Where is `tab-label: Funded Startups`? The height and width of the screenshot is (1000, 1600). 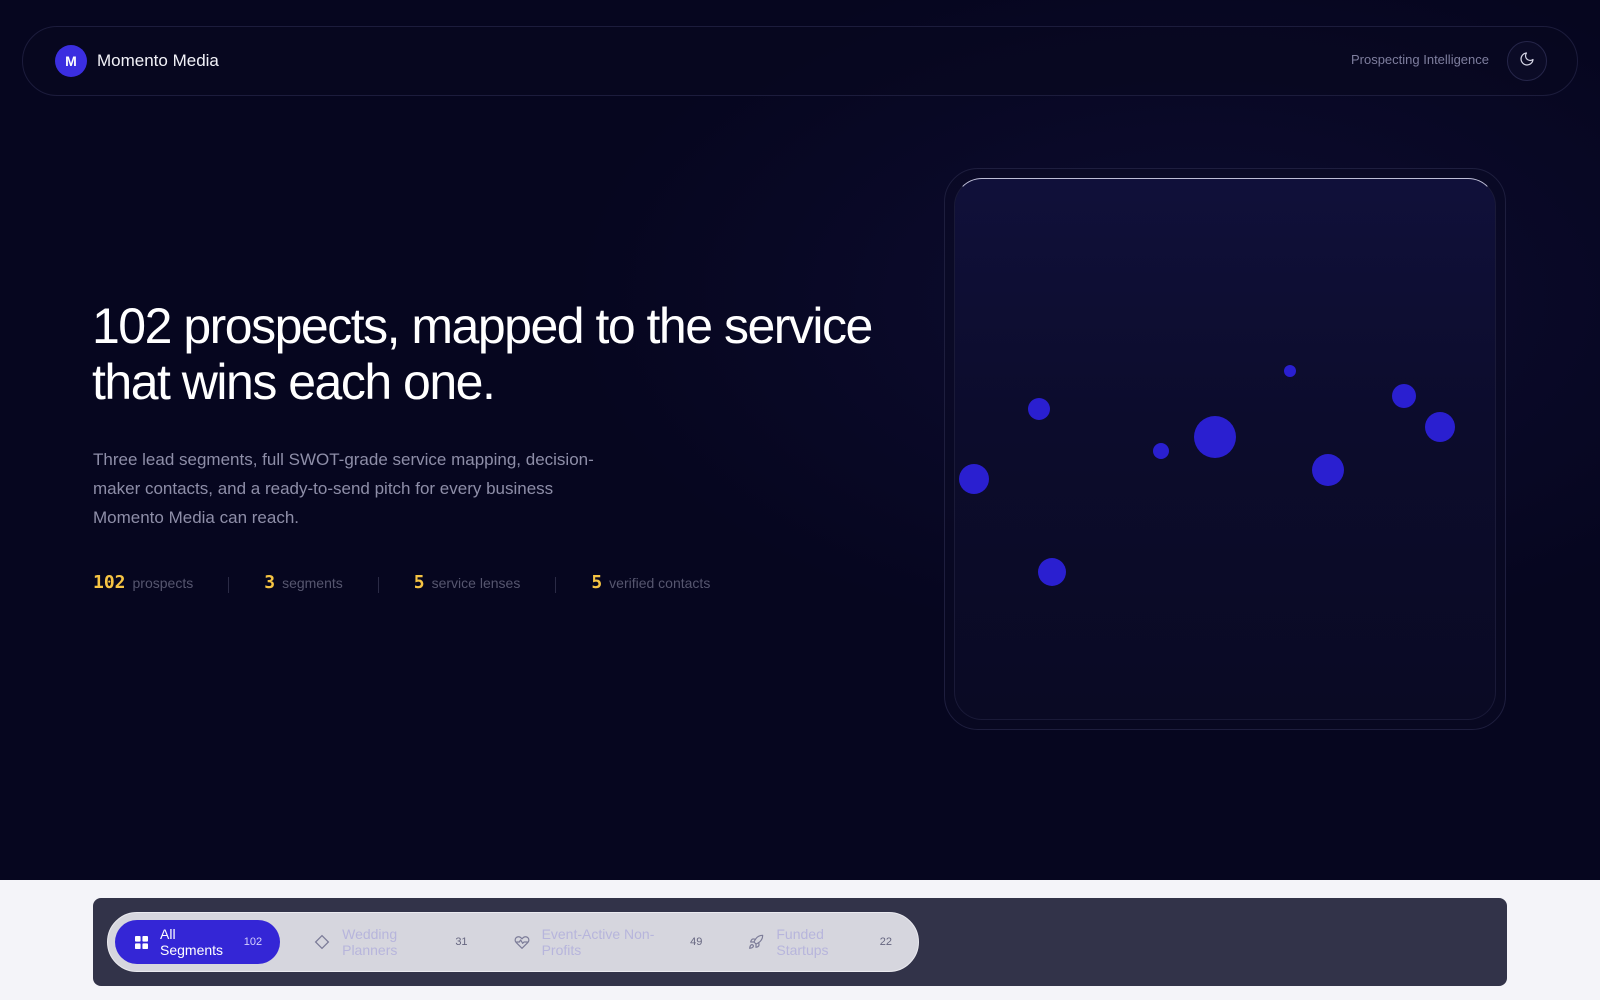
tab-label: Funded Startups is located at coordinates (802, 942).